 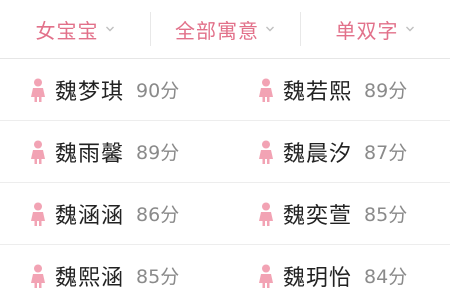 I want to click on score-text: 87分, so click(x=386, y=153).